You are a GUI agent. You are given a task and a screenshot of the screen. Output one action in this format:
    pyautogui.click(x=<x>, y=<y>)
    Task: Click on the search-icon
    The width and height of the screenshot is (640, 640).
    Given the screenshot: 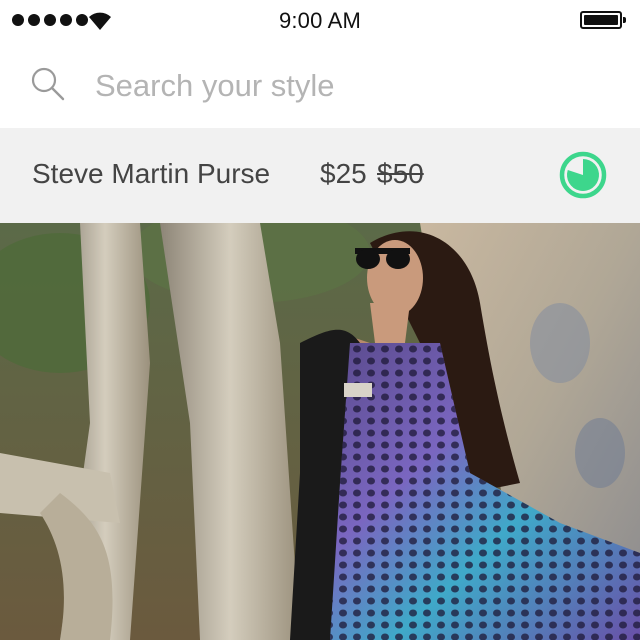 What is the action you would take?
    pyautogui.click(x=48, y=84)
    